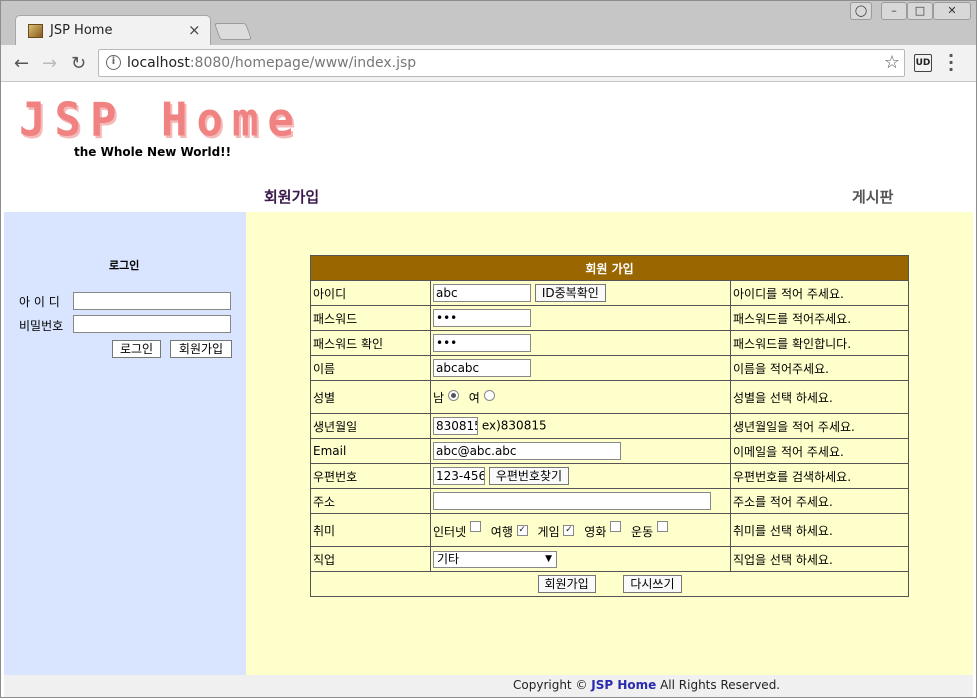 The width and height of the screenshot is (977, 698). What do you see at coordinates (291, 196) in the screenshot?
I see `nav-join-link: 회원가입` at bounding box center [291, 196].